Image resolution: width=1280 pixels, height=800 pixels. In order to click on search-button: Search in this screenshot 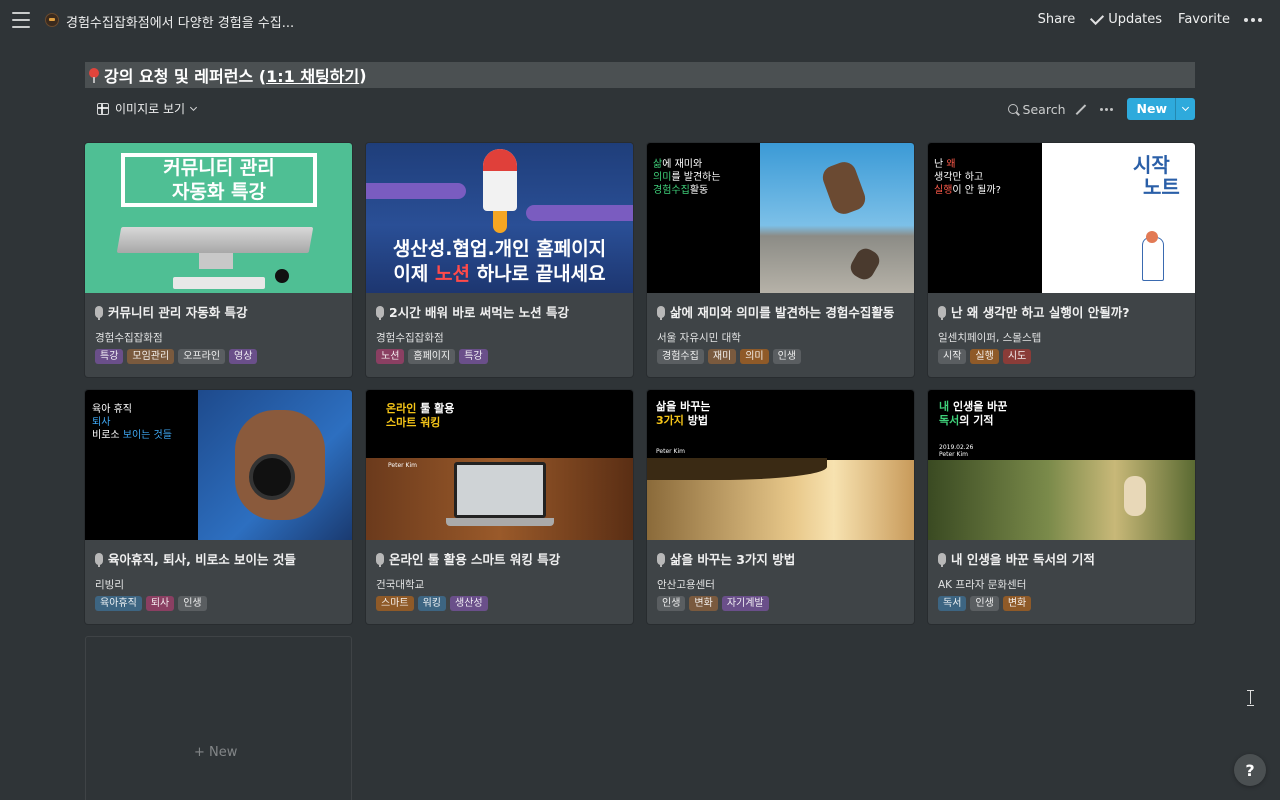, I will do `click(1036, 109)`.